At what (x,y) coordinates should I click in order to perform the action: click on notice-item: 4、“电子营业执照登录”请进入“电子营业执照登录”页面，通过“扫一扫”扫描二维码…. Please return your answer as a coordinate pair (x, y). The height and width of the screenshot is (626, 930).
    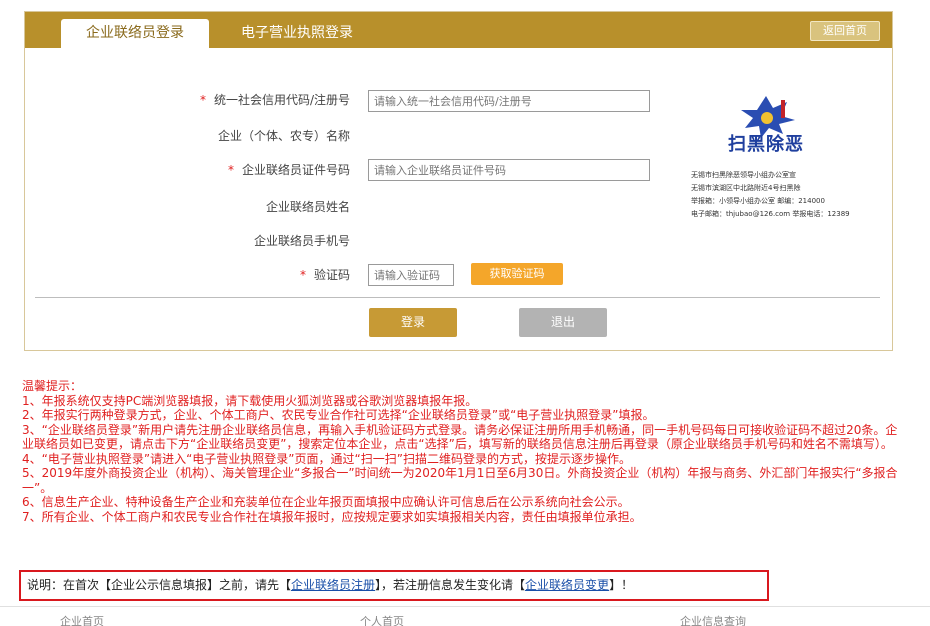
    Looking at the image, I should click on (326, 458).